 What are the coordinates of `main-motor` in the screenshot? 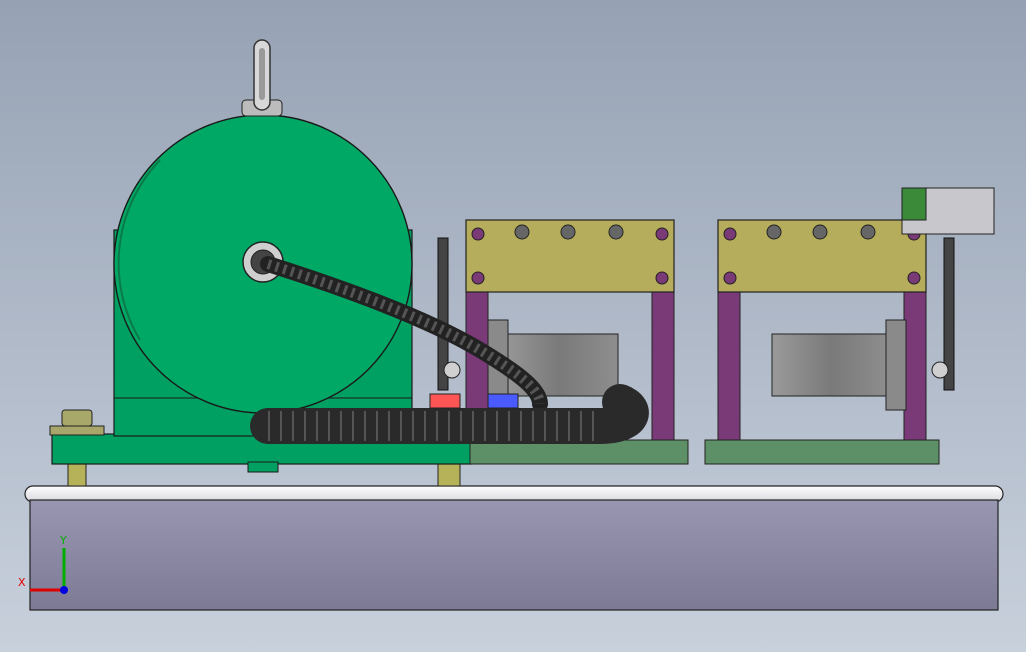 It's located at (263, 275).